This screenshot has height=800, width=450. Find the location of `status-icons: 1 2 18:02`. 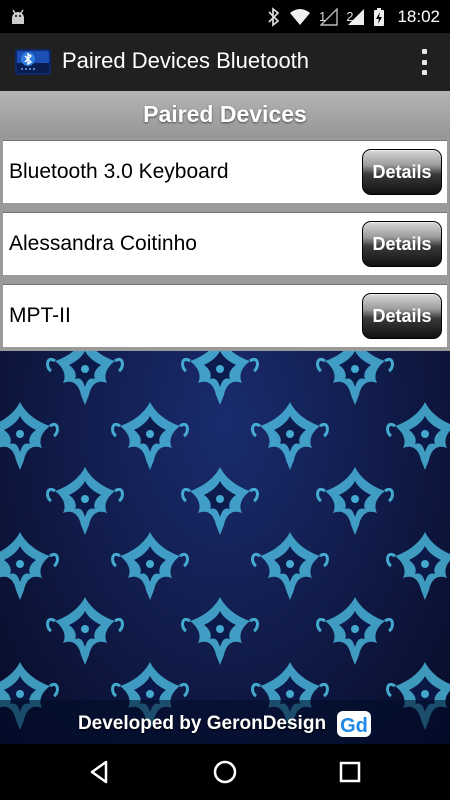

status-icons: 1 2 18:02 is located at coordinates (353, 16).